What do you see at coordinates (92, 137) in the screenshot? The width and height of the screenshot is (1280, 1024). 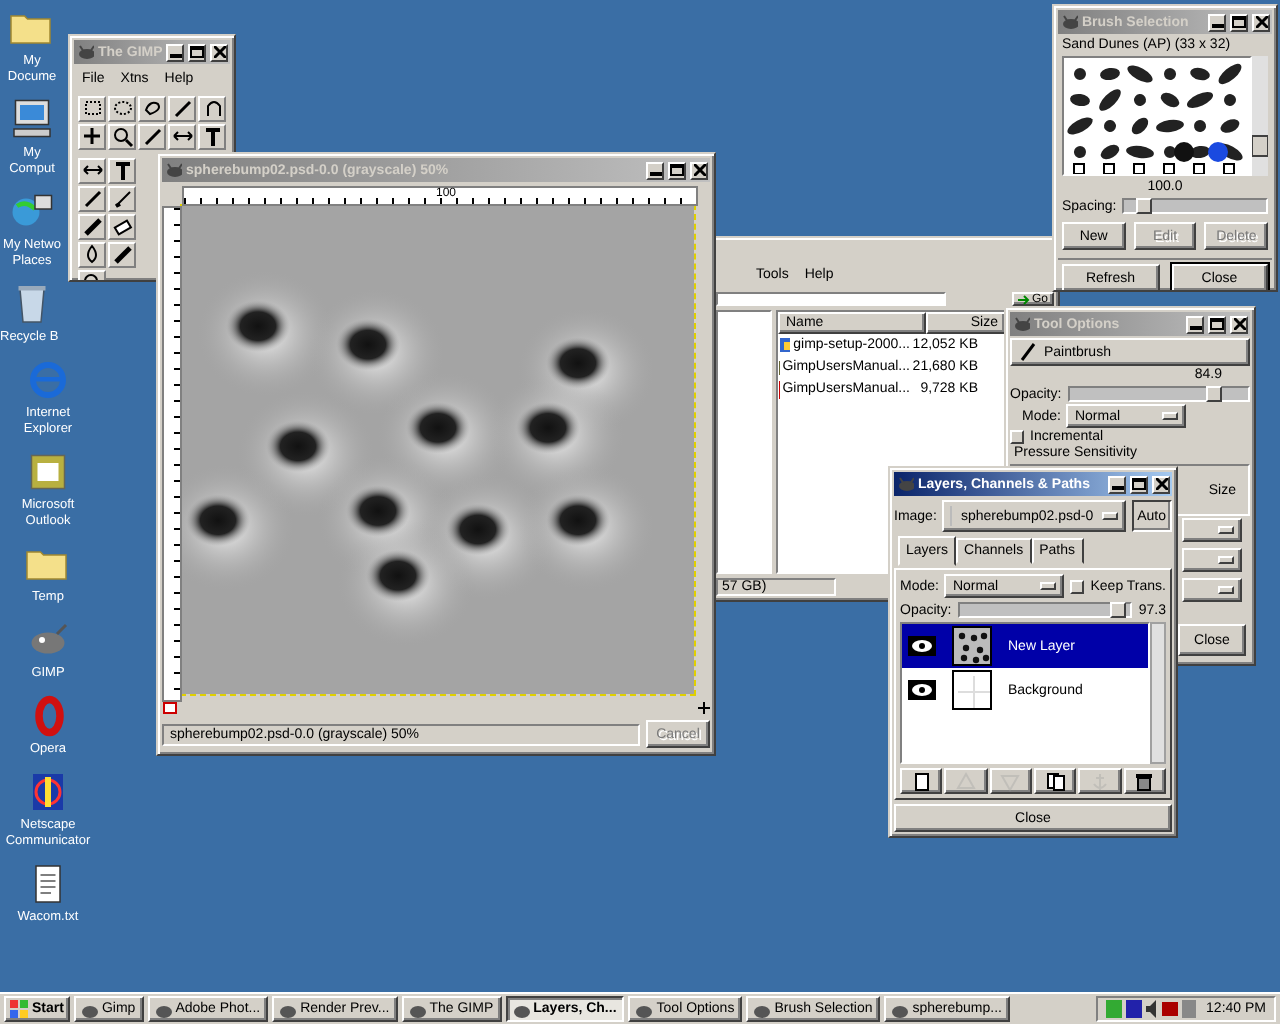 I see `move-icon` at bounding box center [92, 137].